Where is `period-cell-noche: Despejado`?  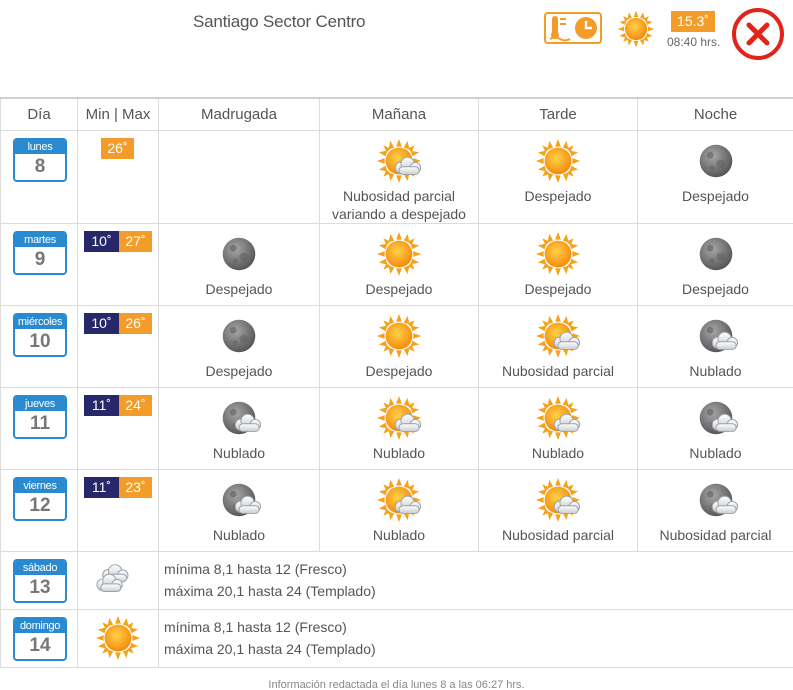 period-cell-noche: Despejado is located at coordinates (715, 264).